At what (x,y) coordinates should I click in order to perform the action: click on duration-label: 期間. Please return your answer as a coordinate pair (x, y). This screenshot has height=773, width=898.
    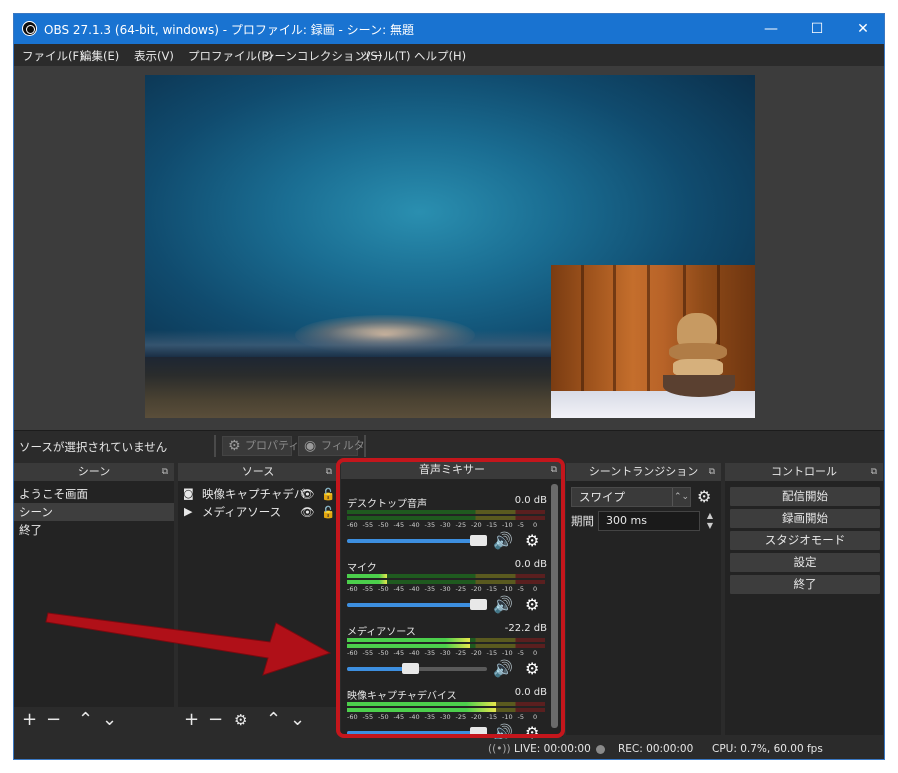
    Looking at the image, I should click on (582, 521).